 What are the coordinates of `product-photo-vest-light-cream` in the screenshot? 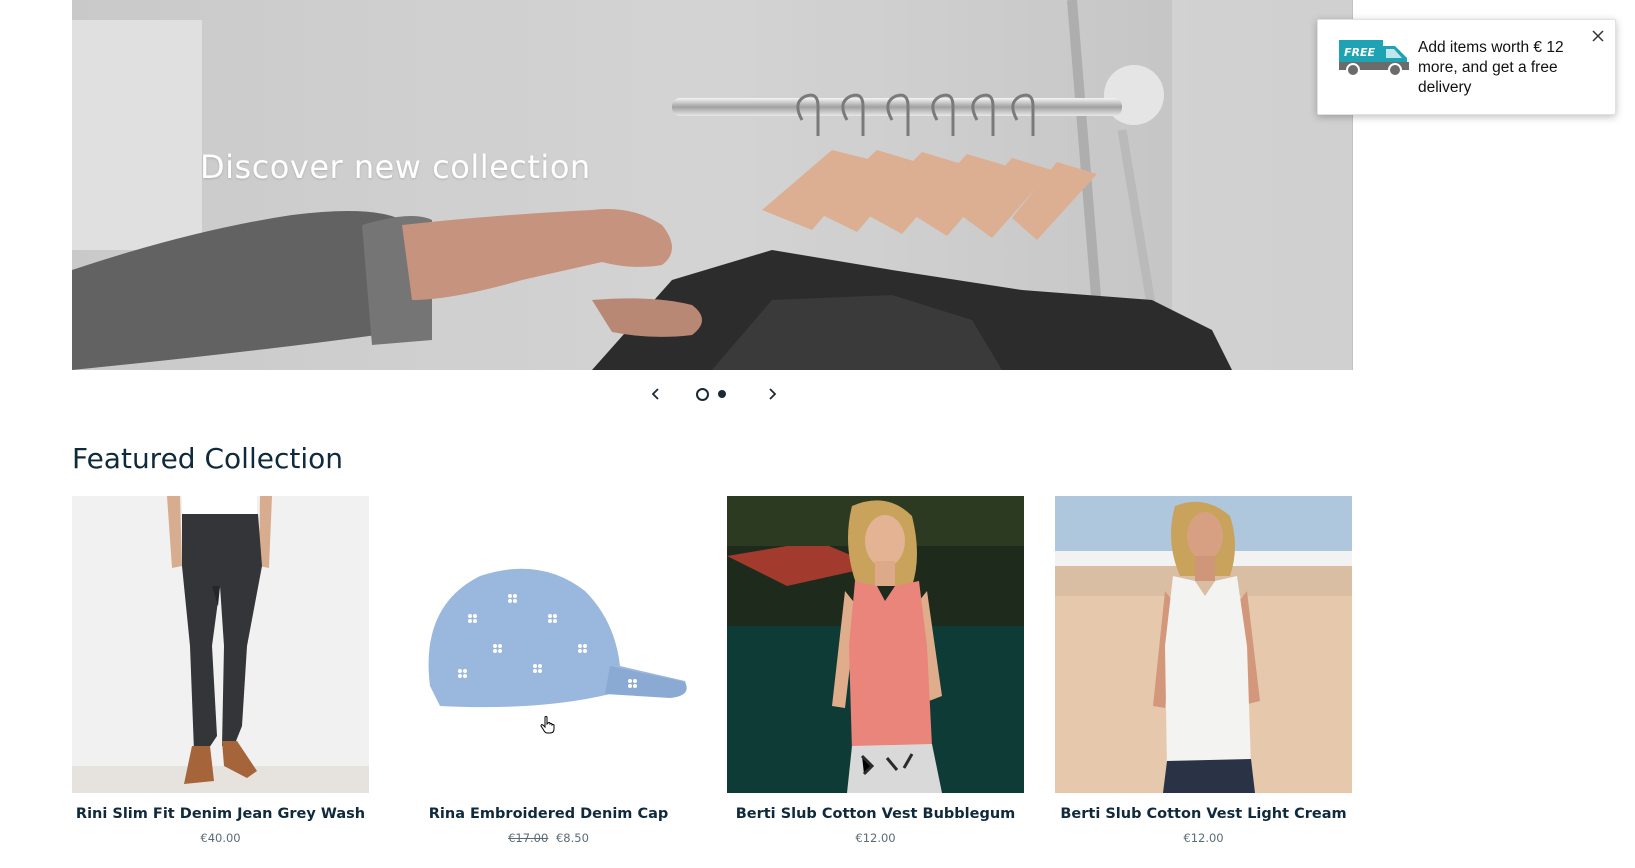 It's located at (1203, 644).